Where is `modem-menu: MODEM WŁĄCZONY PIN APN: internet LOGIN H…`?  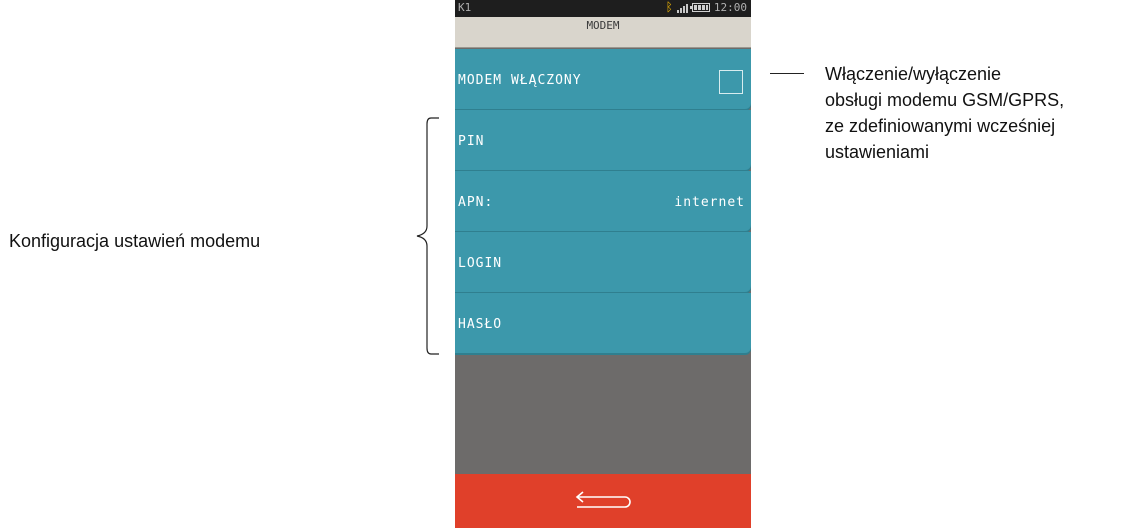
modem-menu: MODEM WŁĄCZONY PIN APN: internet LOGIN H… is located at coordinates (603, 201).